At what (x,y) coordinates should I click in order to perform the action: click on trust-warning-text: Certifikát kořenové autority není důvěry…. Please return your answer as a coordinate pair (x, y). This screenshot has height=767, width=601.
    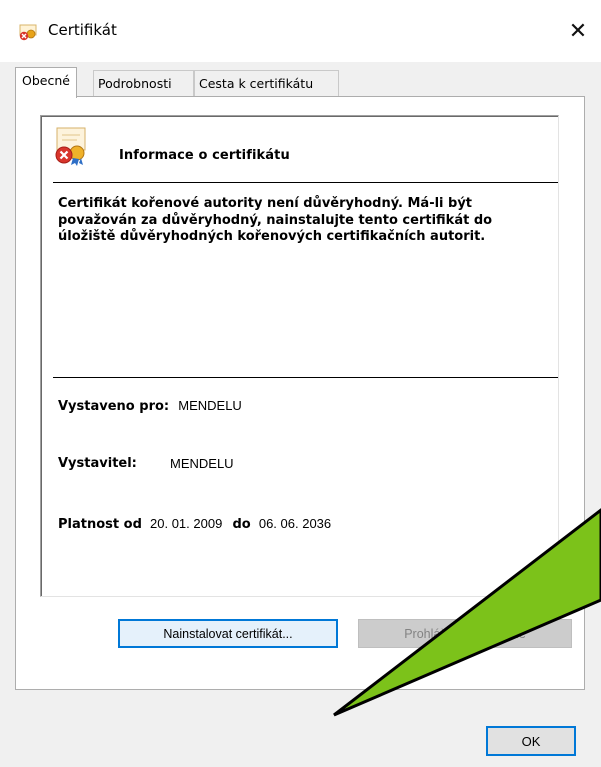
    Looking at the image, I should click on (275, 220).